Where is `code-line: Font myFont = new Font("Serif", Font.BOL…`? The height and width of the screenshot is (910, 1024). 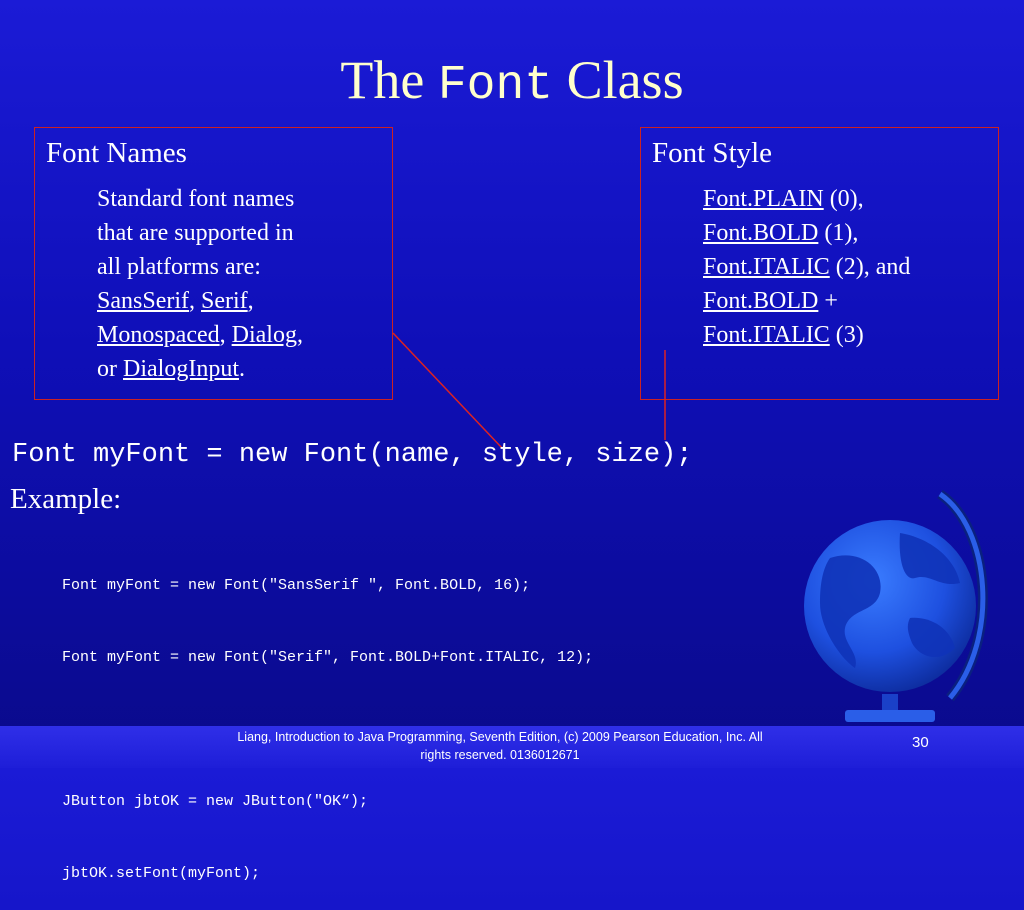
code-line: Font myFont = new Font("Serif", Font.BOL… is located at coordinates (328, 657).